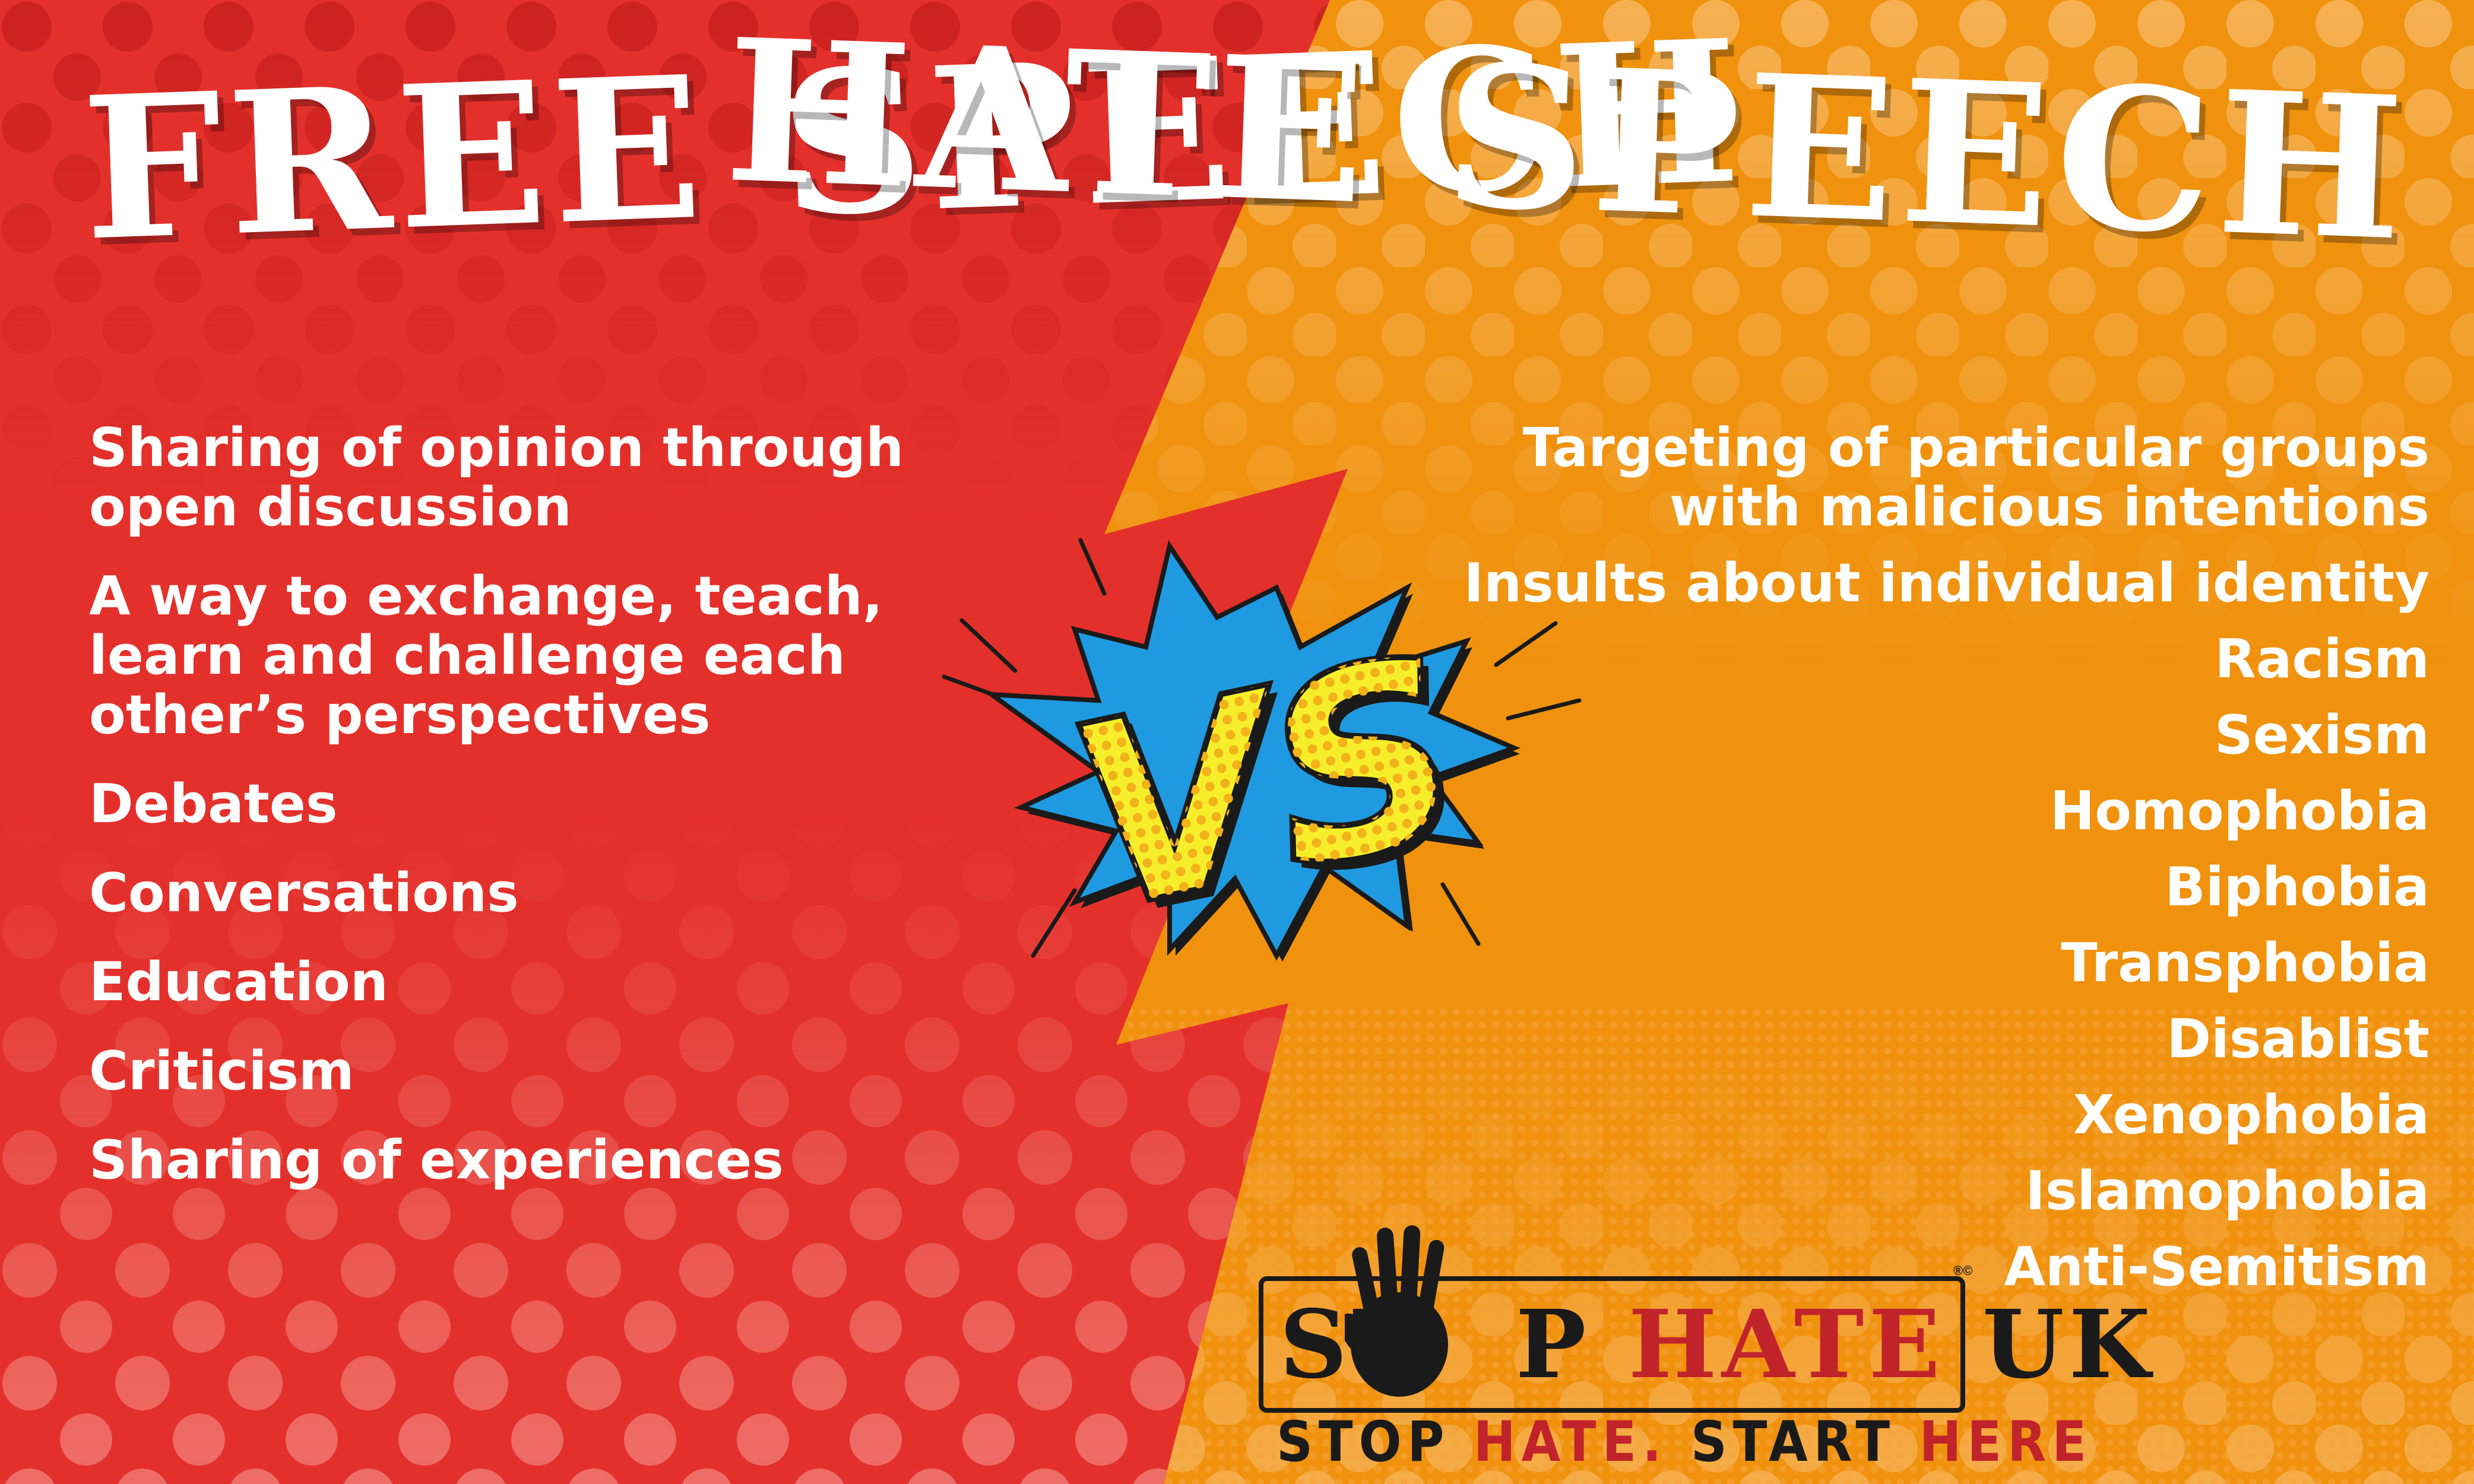  I want to click on hate-speech-item: Islamophobia, so click(2227, 1191).